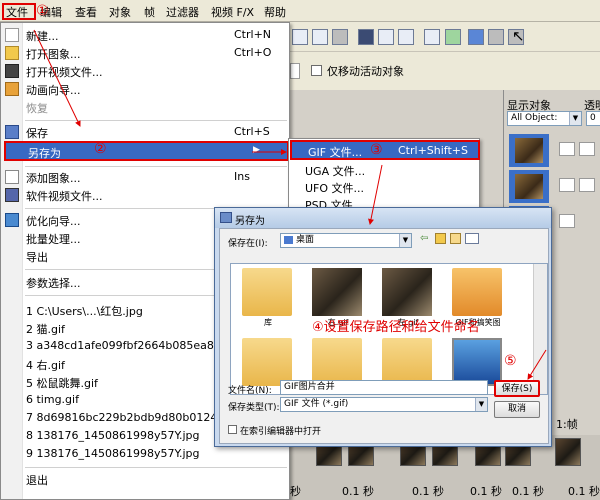 This screenshot has width=600, height=500. Describe the element at coordinates (396, 327) in the screenshot. I see `annotation-step-4: ④设置保存路径和给文件命名` at that location.